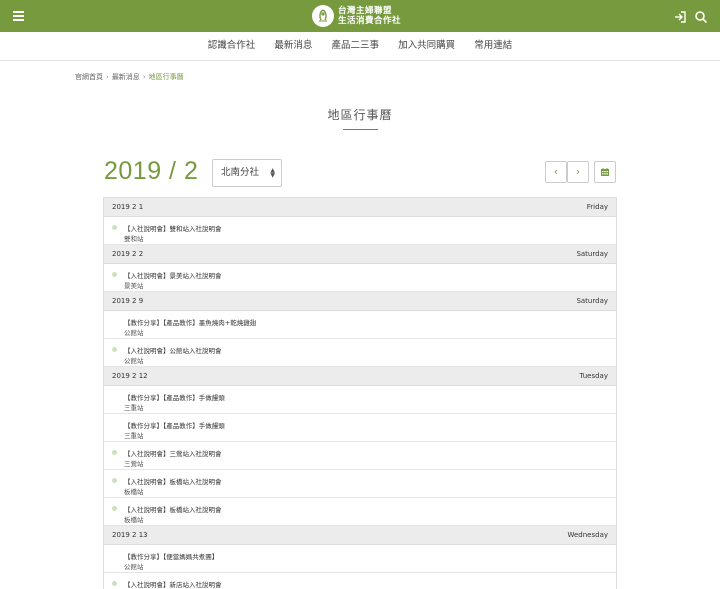 Image resolution: width=720 pixels, height=589 pixels. I want to click on nav-item-news: 最新消息, so click(293, 46).